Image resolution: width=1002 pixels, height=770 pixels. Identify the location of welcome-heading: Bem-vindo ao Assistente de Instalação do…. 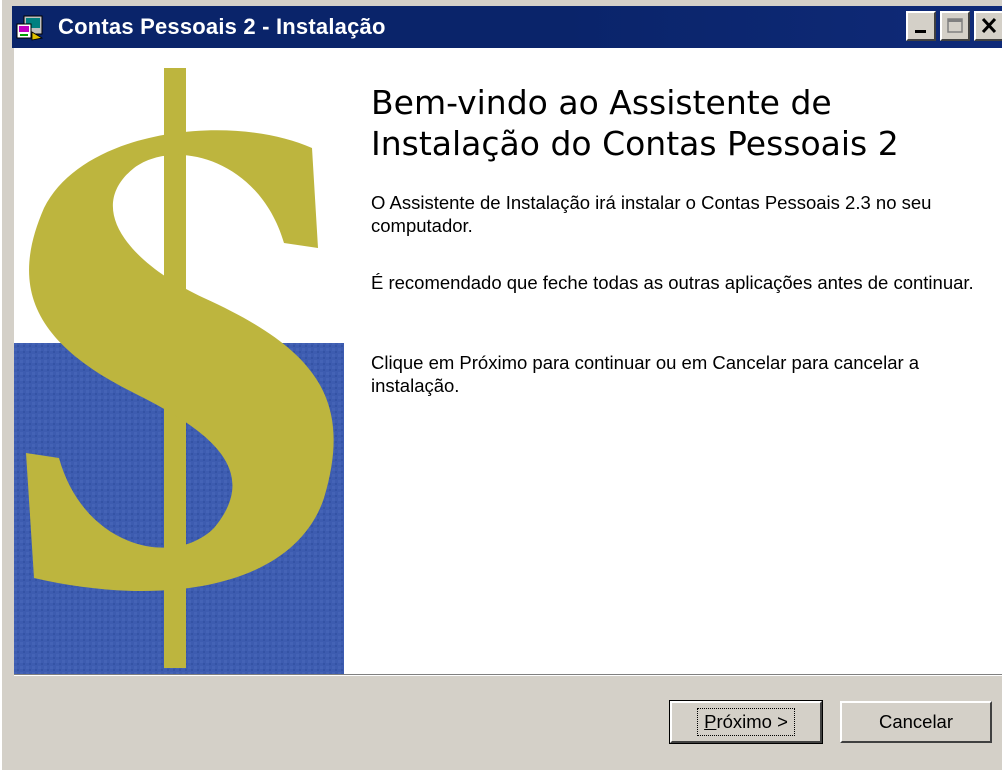
(635, 123).